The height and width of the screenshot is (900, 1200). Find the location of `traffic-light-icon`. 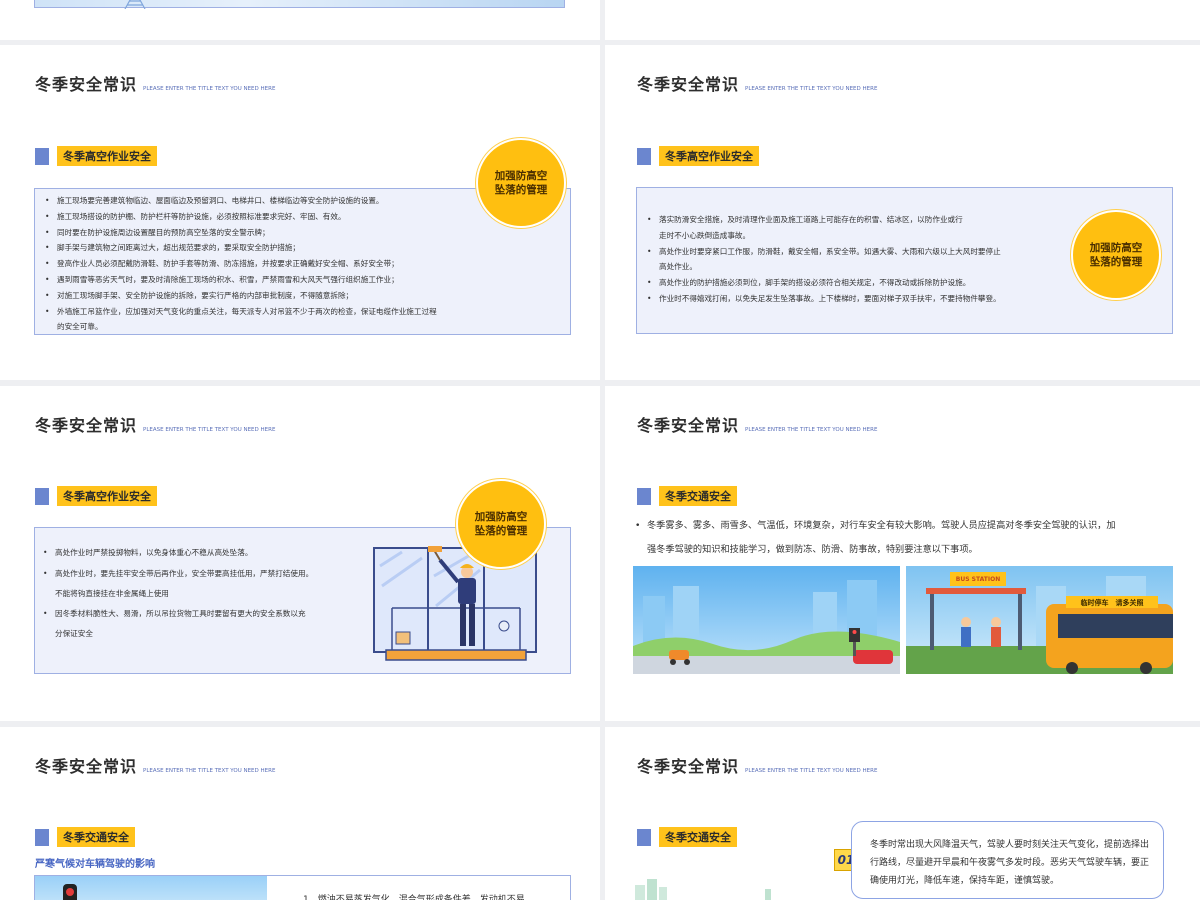

traffic-light-icon is located at coordinates (70, 892).